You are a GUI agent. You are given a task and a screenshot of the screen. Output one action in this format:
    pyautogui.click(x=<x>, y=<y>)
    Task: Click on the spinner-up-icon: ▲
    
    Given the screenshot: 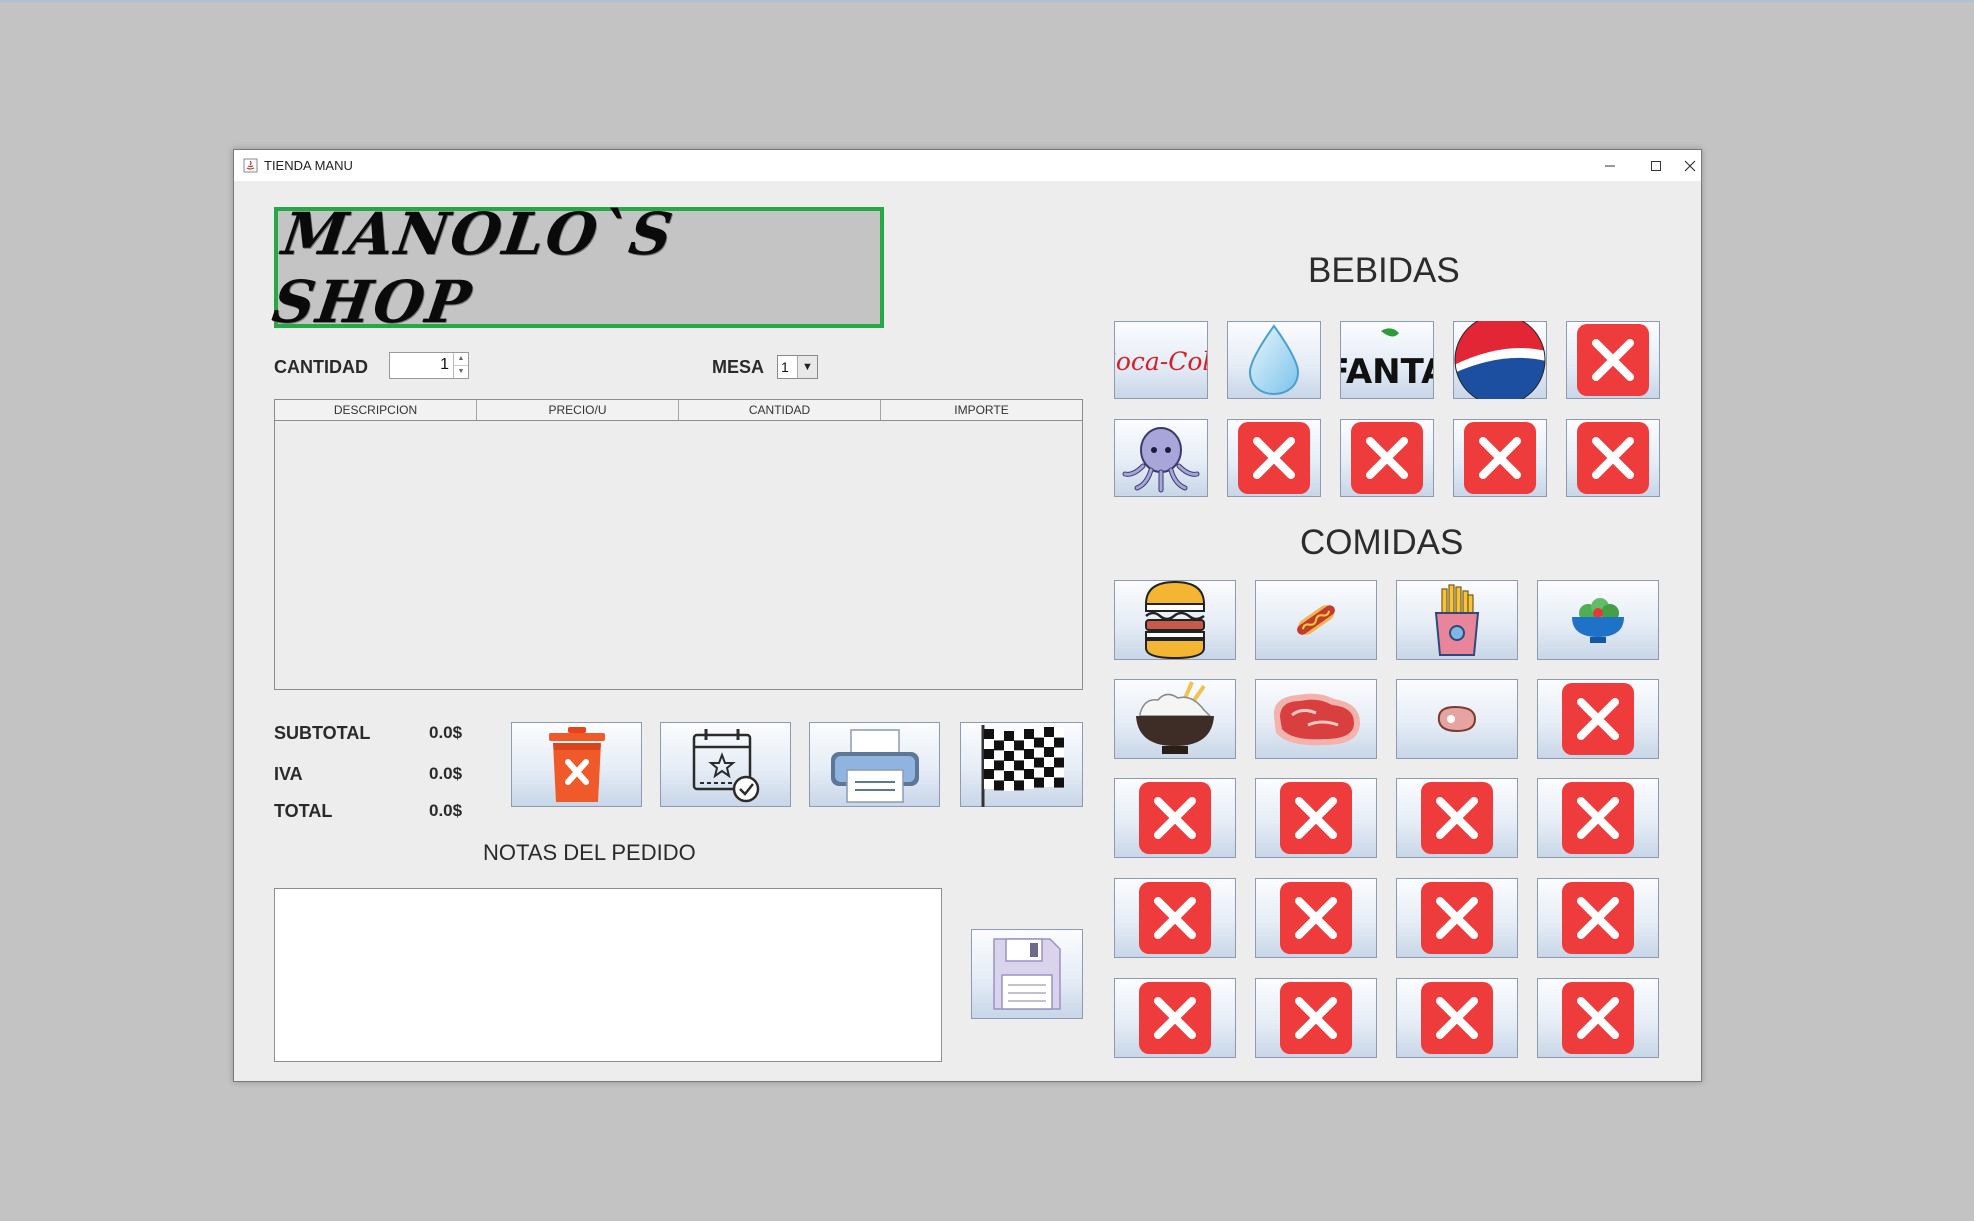 What is the action you would take?
    pyautogui.click(x=461, y=359)
    